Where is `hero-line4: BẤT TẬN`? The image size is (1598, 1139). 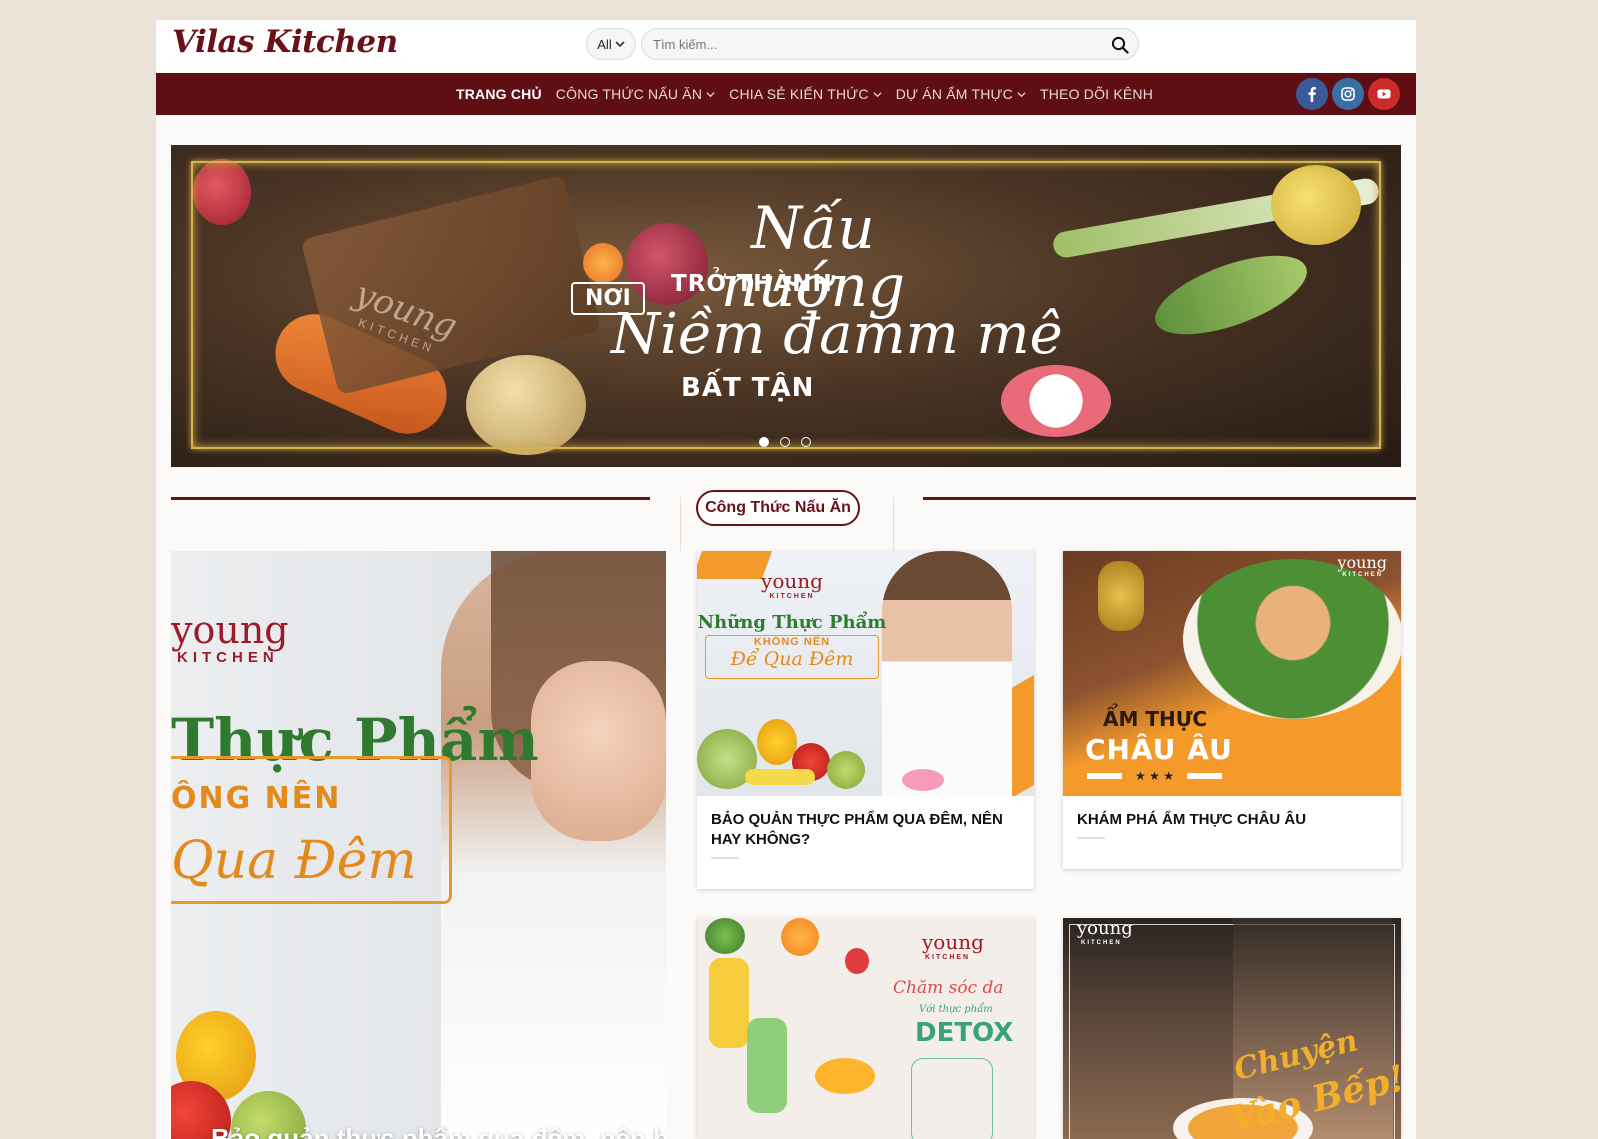 hero-line4: BẤT TẬN is located at coordinates (748, 388).